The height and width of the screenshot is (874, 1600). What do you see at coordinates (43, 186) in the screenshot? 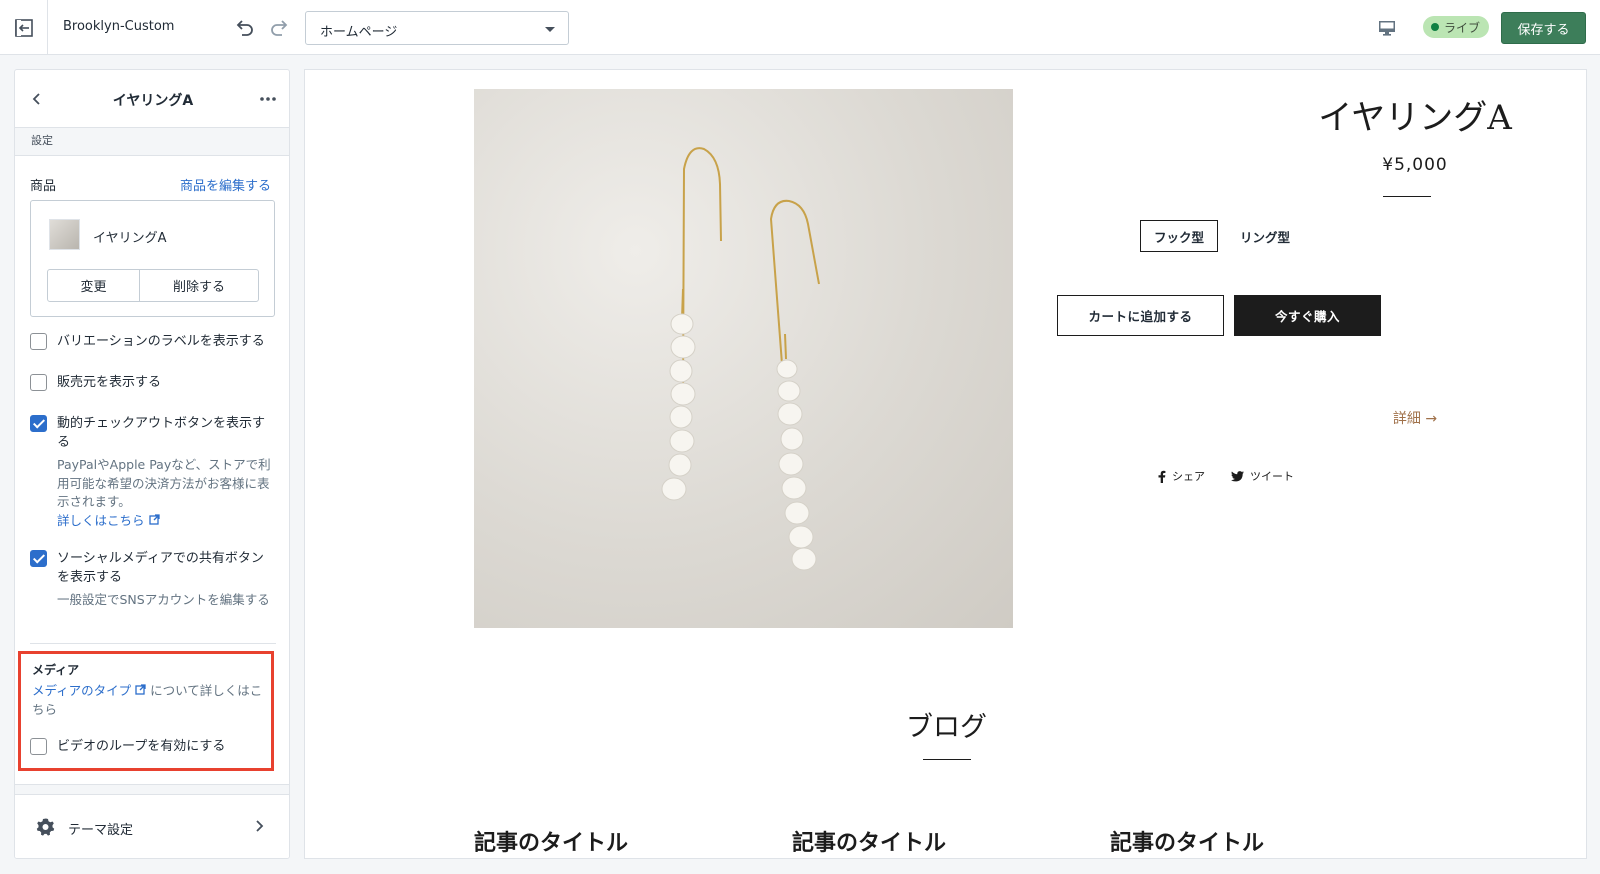
I see `product-label: 商品` at bounding box center [43, 186].